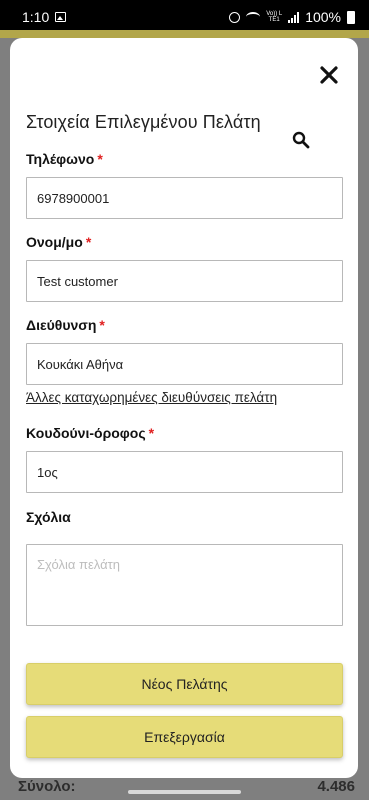 The width and height of the screenshot is (369, 800). What do you see at coordinates (151, 397) in the screenshot?
I see `other-addresses-link: Άλλες καταχωρημένες διευθύνσεις πελάτη` at bounding box center [151, 397].